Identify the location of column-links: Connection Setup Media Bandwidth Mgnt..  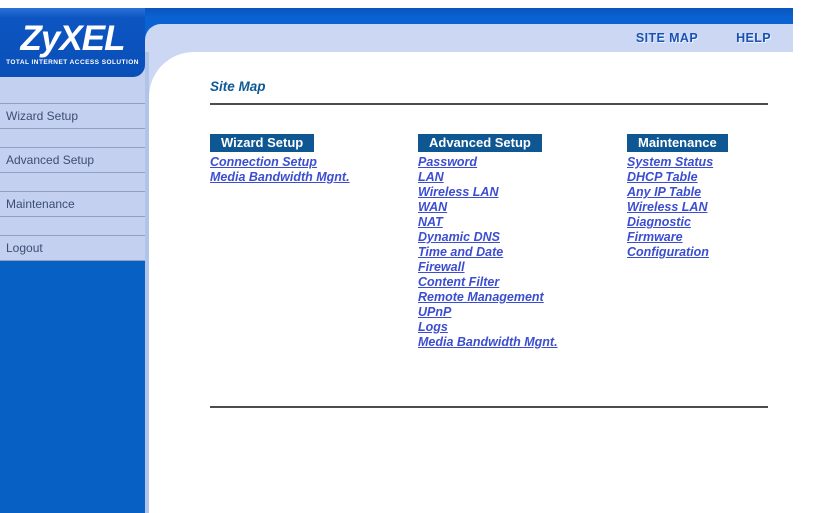
(314, 170).